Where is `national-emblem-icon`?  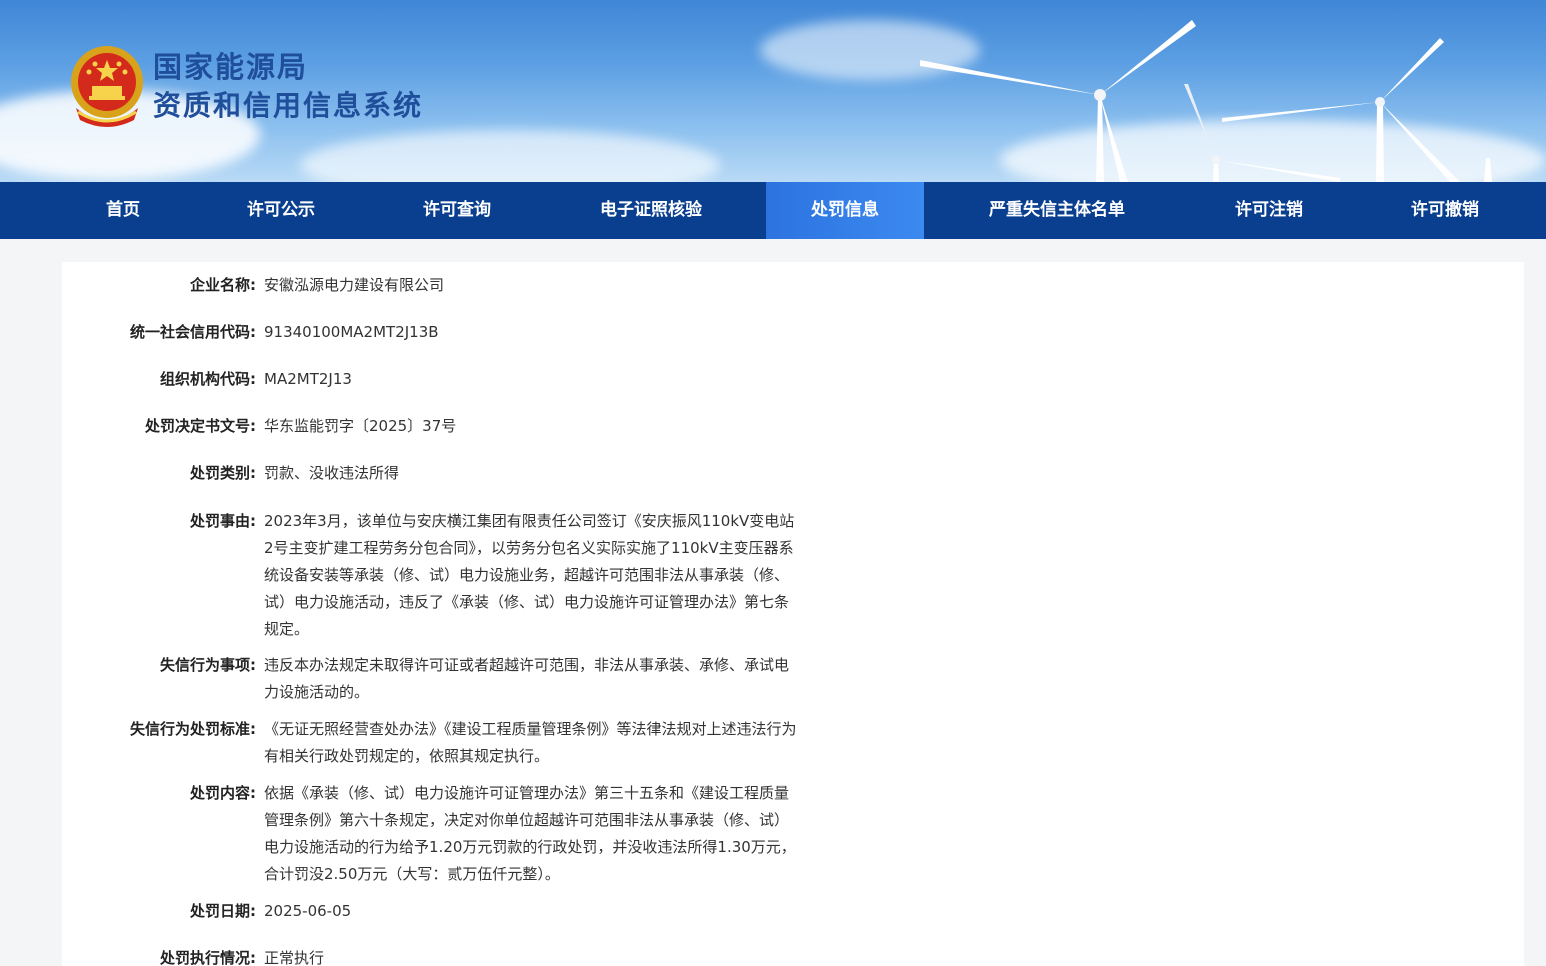 national-emblem-icon is located at coordinates (107, 86).